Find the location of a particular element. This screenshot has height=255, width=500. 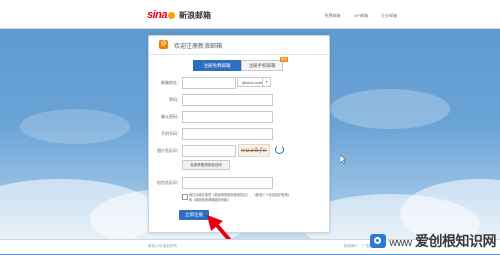

link-free-mail: 免费邮箱 is located at coordinates (332, 16).